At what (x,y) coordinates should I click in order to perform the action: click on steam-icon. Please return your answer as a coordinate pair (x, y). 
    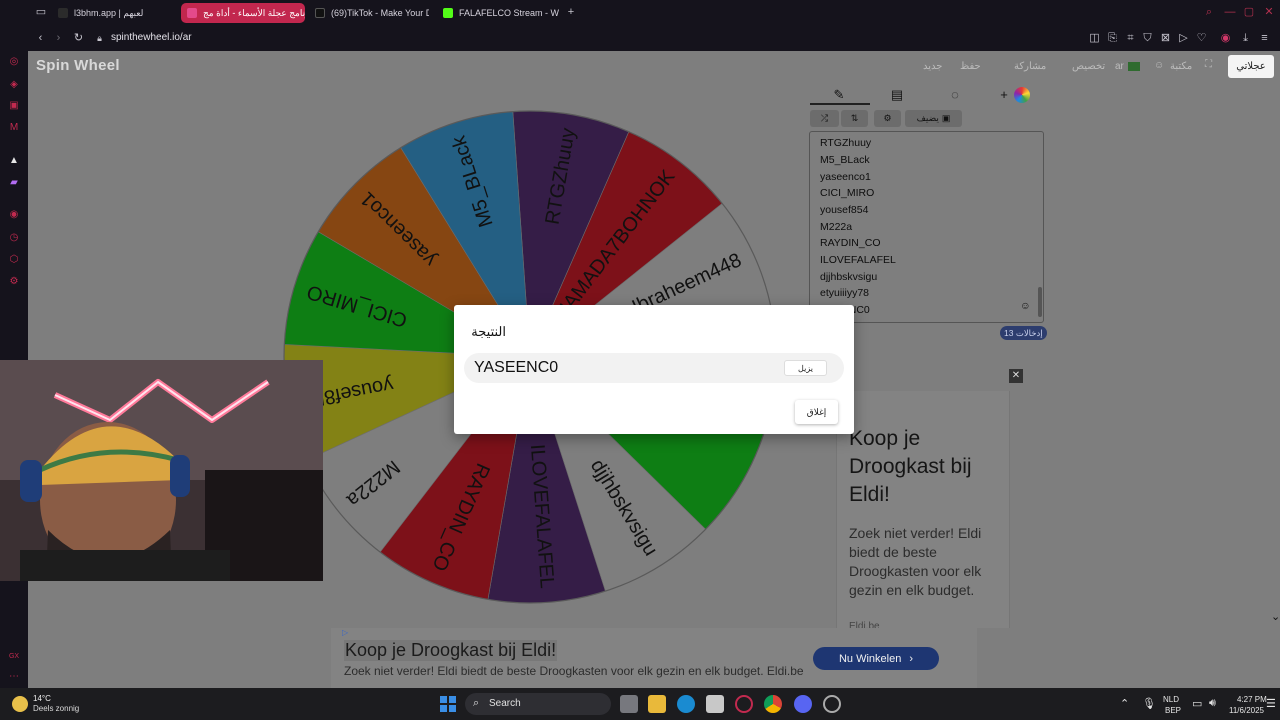
    Looking at the image, I should click on (832, 704).